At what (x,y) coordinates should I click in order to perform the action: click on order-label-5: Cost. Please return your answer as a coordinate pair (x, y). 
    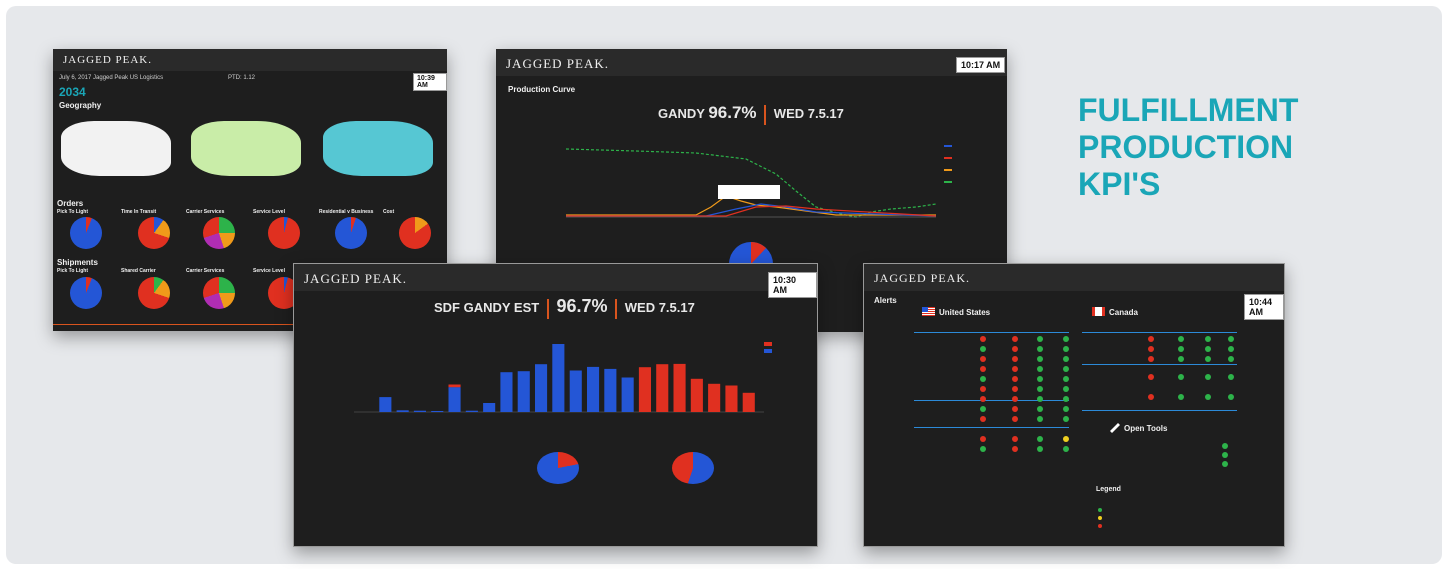
    Looking at the image, I should click on (389, 212).